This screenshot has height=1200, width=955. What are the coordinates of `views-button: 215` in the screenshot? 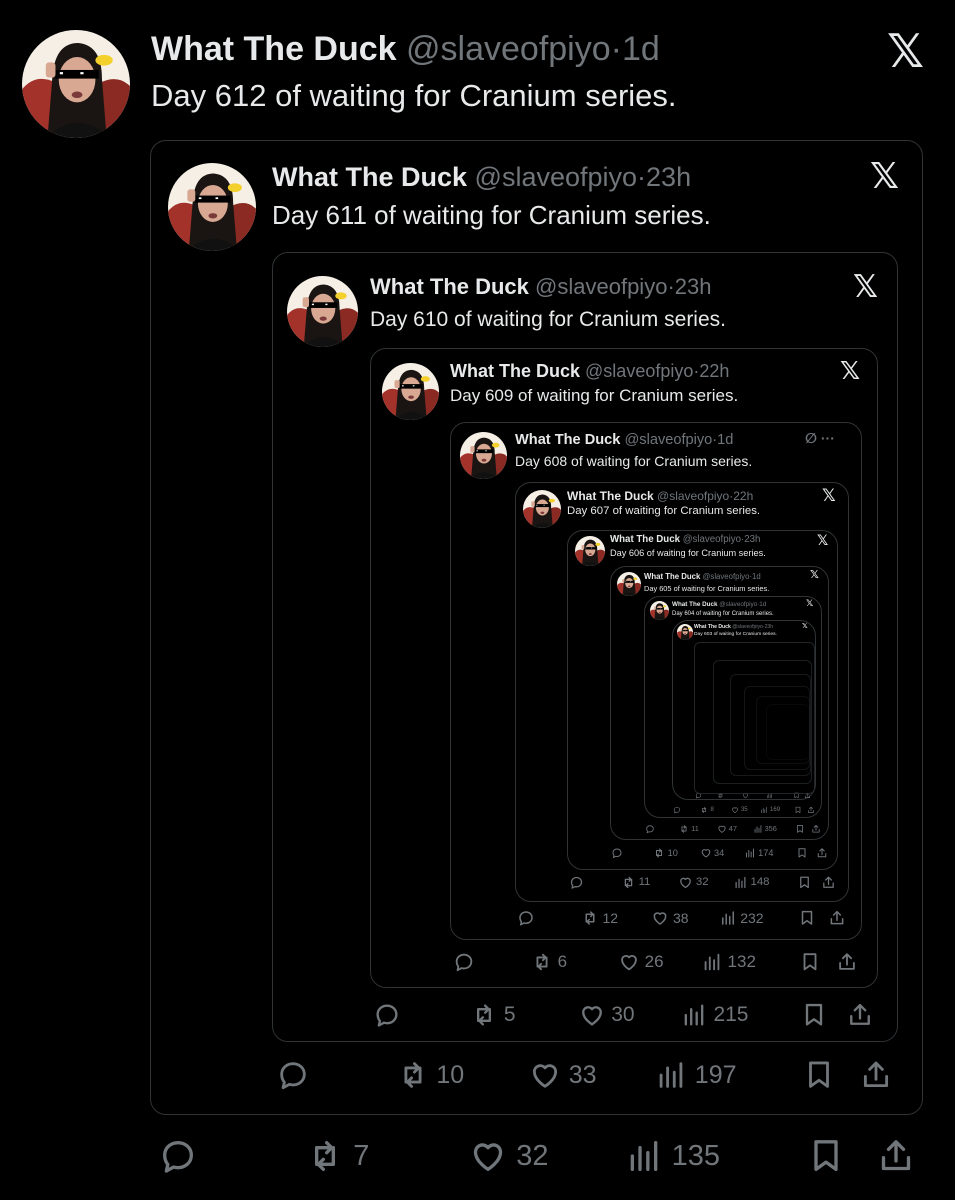 It's located at (714, 1015).